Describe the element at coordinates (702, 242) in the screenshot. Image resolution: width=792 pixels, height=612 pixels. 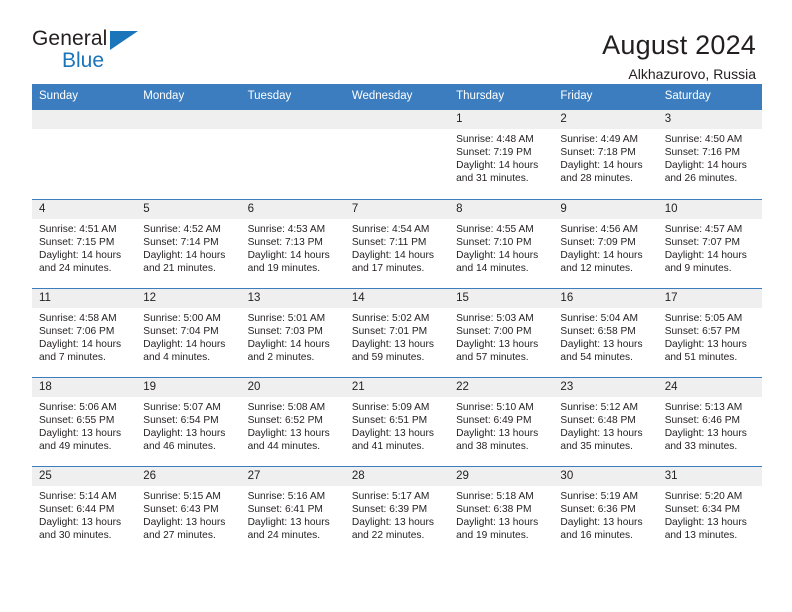
I see `day-sunset-text: Sunset: 7:07 PM` at that location.